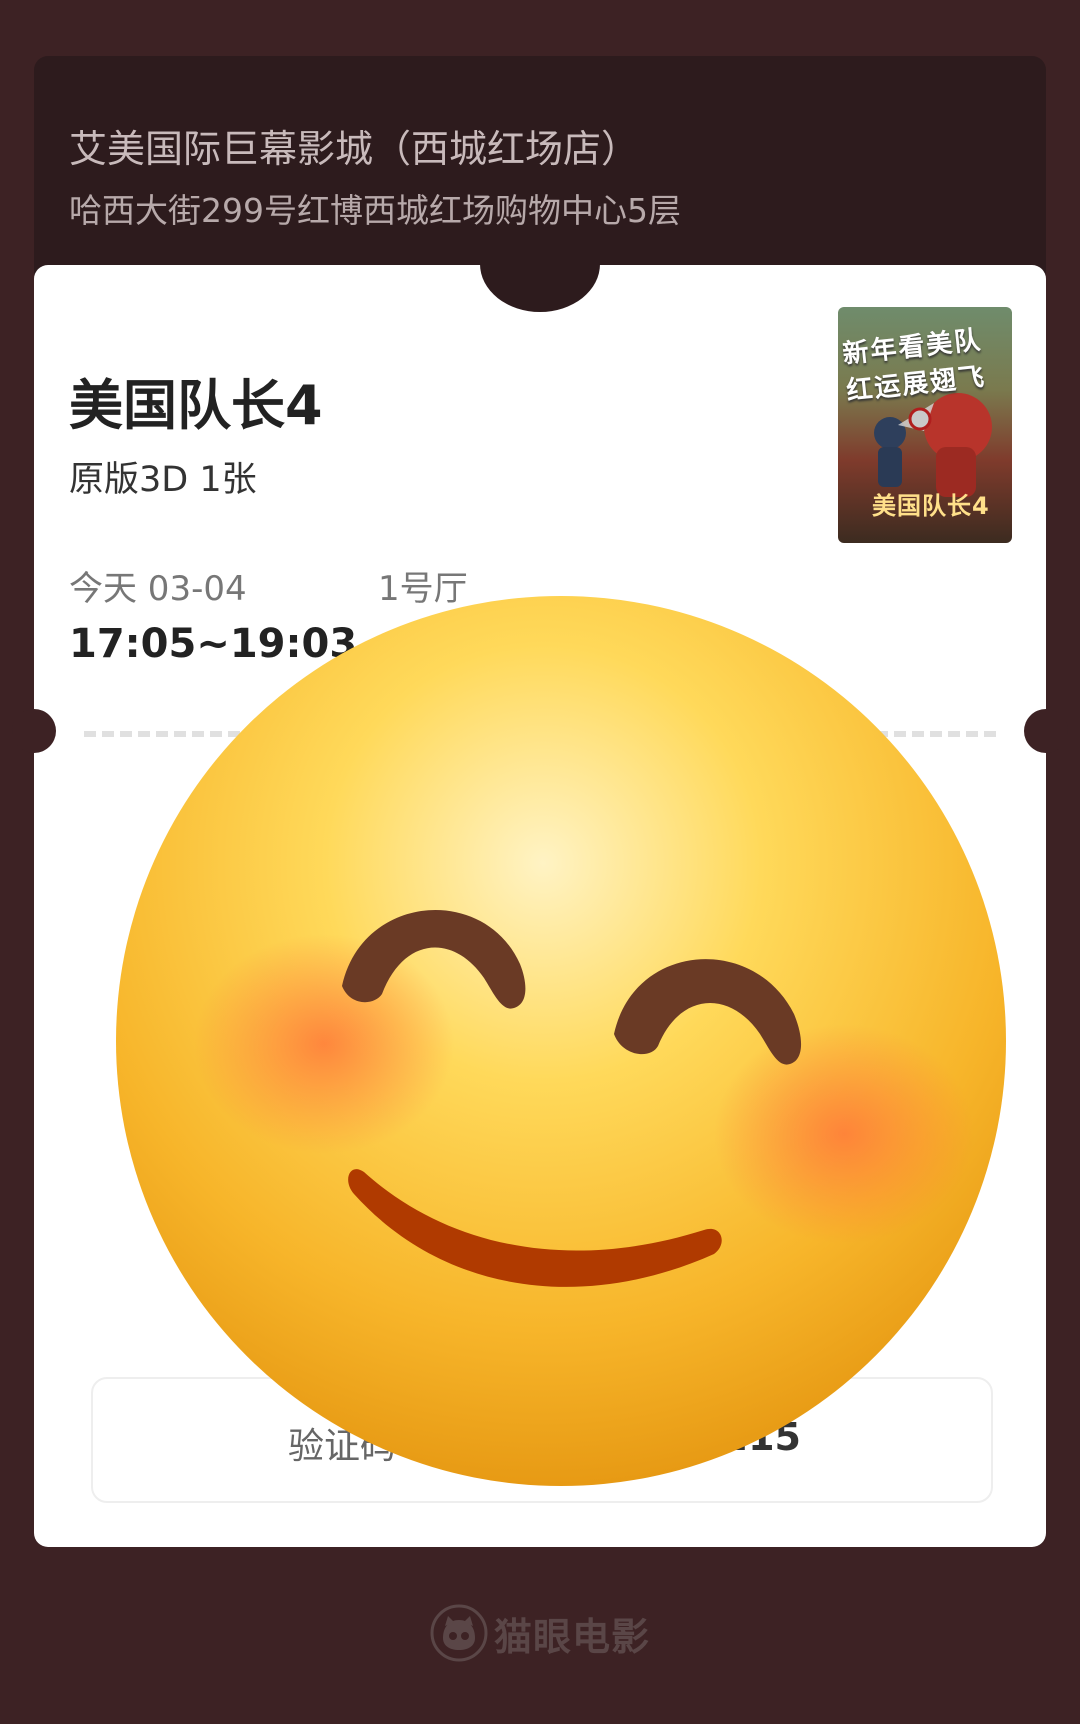 The image size is (1080, 1724). I want to click on cat-logo-icon, so click(459, 1633).